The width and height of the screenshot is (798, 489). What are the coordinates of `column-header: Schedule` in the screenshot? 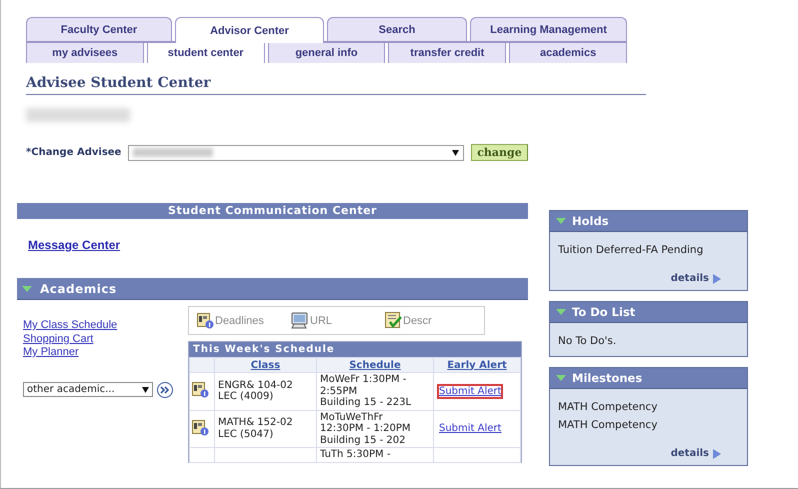 It's located at (375, 365).